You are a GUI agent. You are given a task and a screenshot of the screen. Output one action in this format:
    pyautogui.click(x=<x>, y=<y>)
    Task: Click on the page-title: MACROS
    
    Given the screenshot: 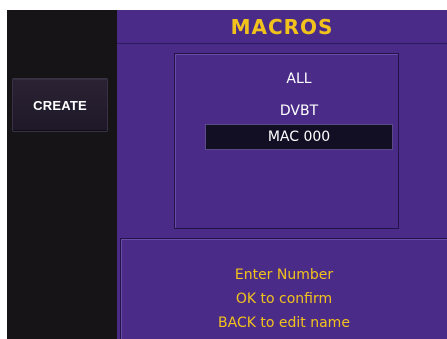 What is the action you would take?
    pyautogui.click(x=282, y=26)
    